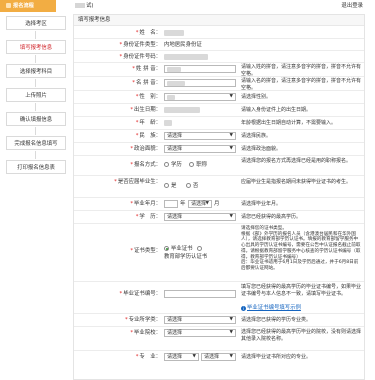 This screenshot has width=375, height=380. I want to click on month-unit: 月, so click(217, 204).